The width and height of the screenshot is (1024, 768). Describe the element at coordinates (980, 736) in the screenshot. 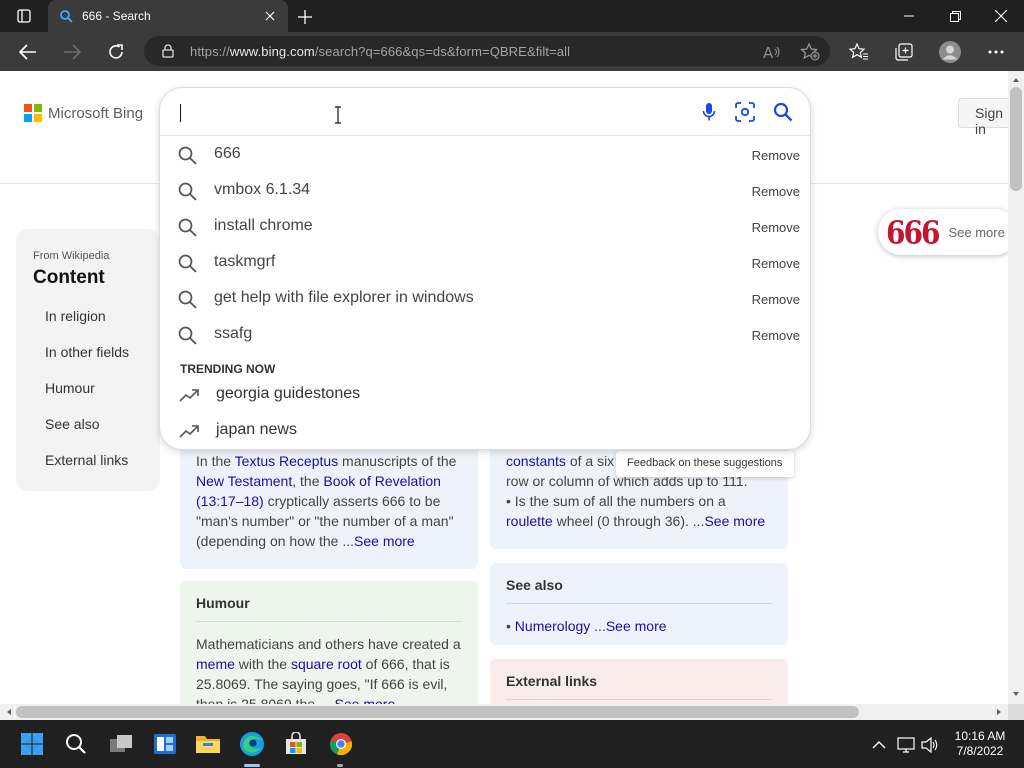

I see `clock-time: 10:16 AM` at that location.